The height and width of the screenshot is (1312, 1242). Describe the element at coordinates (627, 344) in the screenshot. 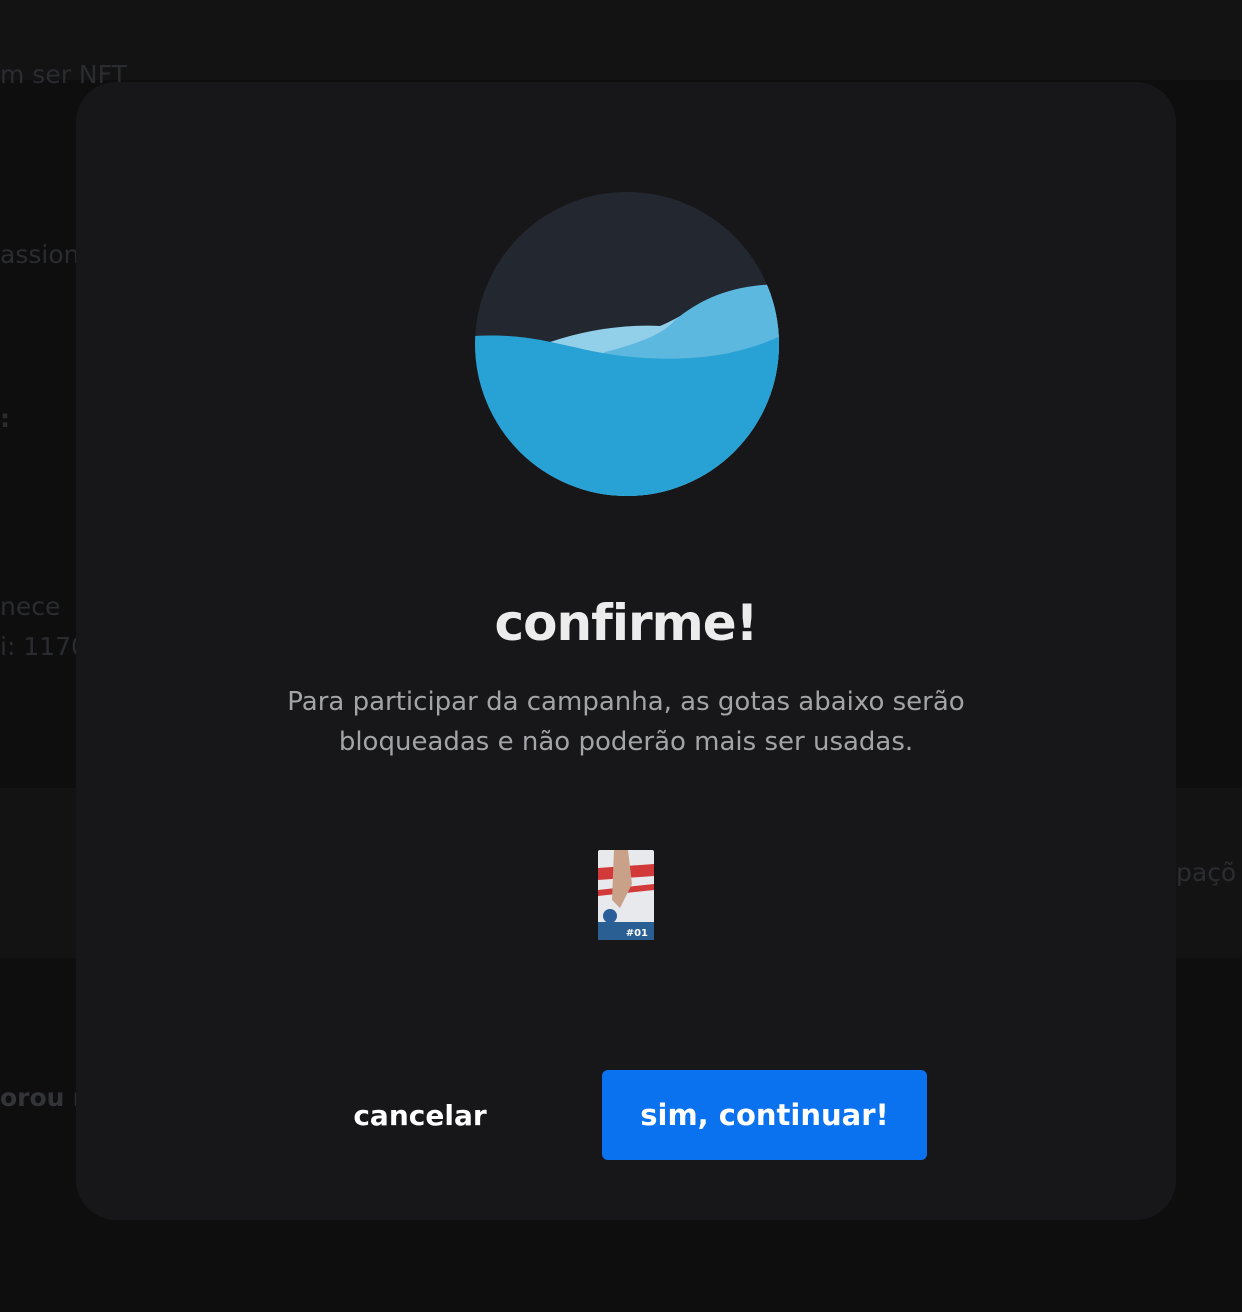

I see `water-drop-logo-icon` at that location.